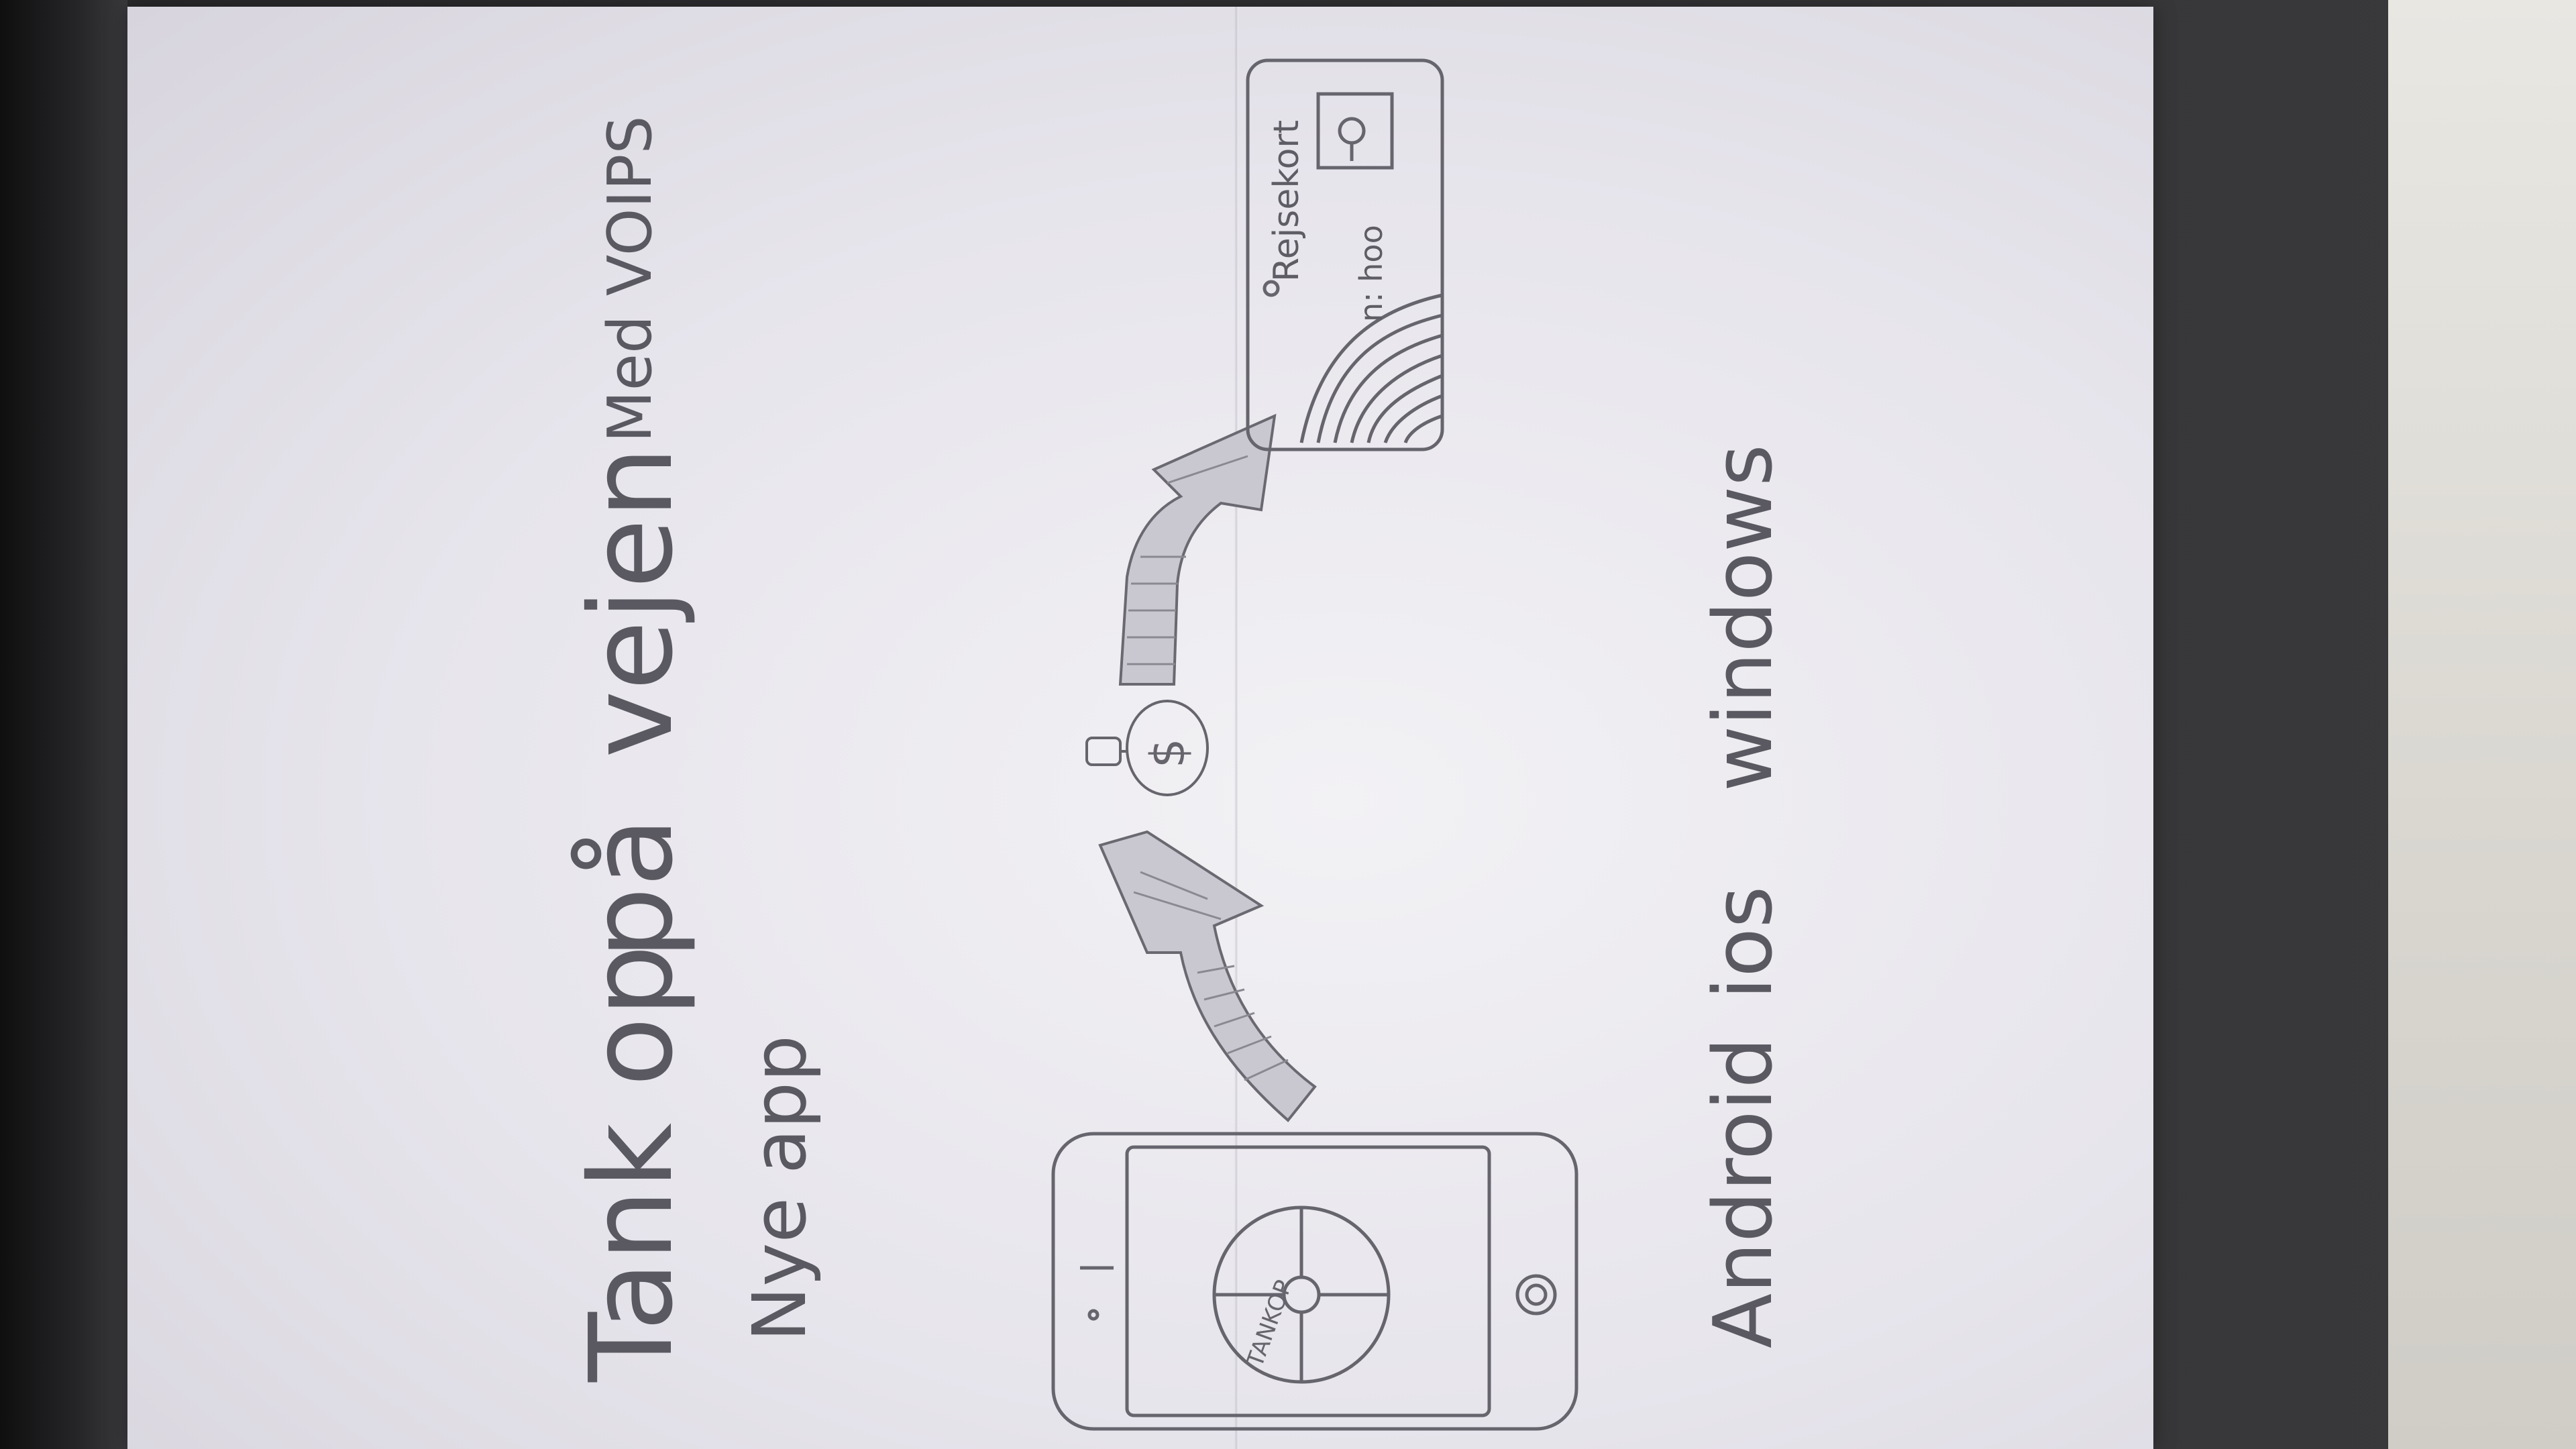  Describe the element at coordinates (1270, 1324) in the screenshot. I see `phone-screen-label: TANKOP` at that location.